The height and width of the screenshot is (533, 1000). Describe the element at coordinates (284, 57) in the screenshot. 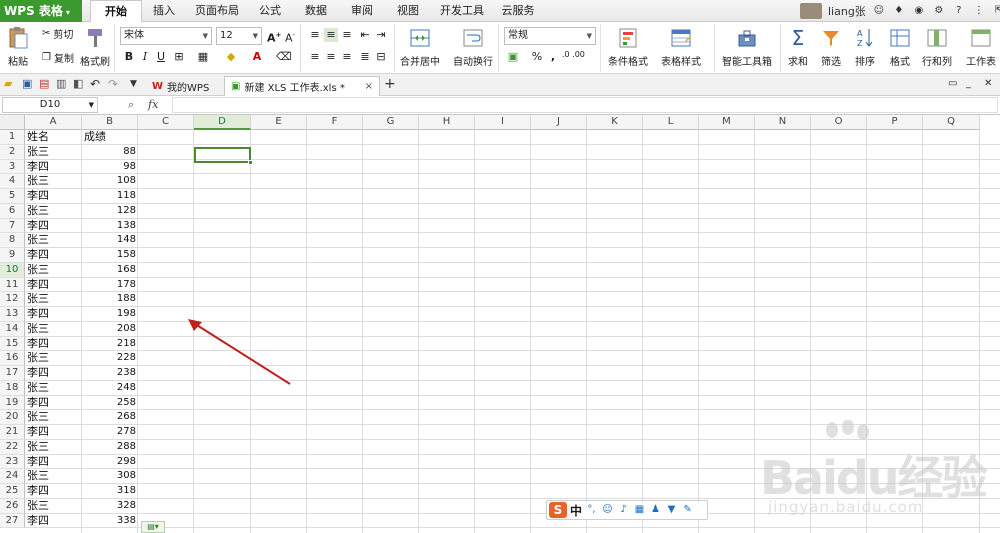

I see `clear-format-icon: ⌫` at that location.